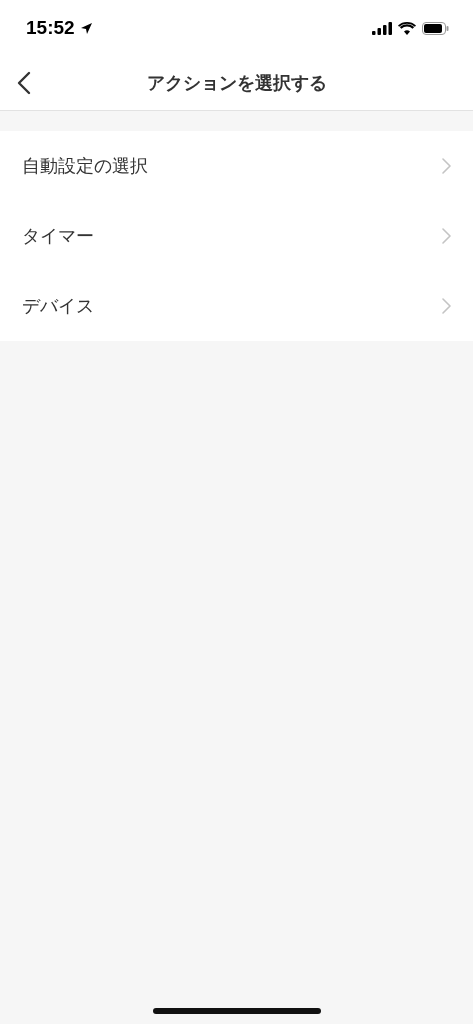  I want to click on battery-icon, so click(435, 28).